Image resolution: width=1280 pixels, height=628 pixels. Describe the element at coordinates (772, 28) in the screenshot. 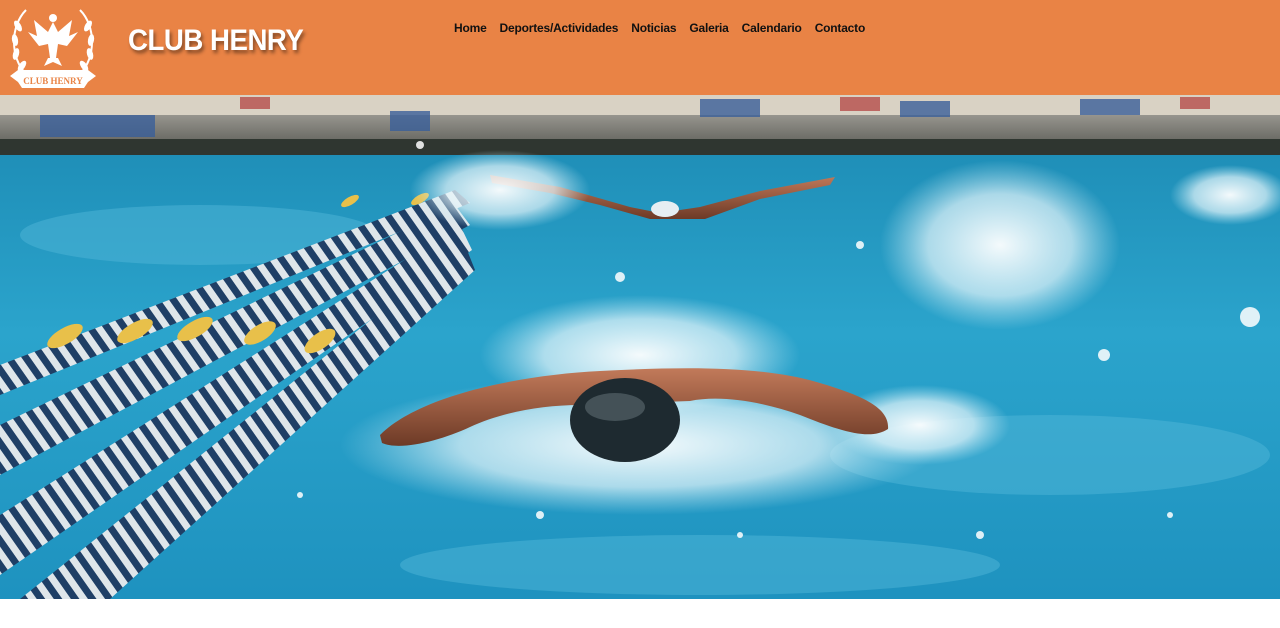

I see `nav-item-calendario: Calendario` at that location.